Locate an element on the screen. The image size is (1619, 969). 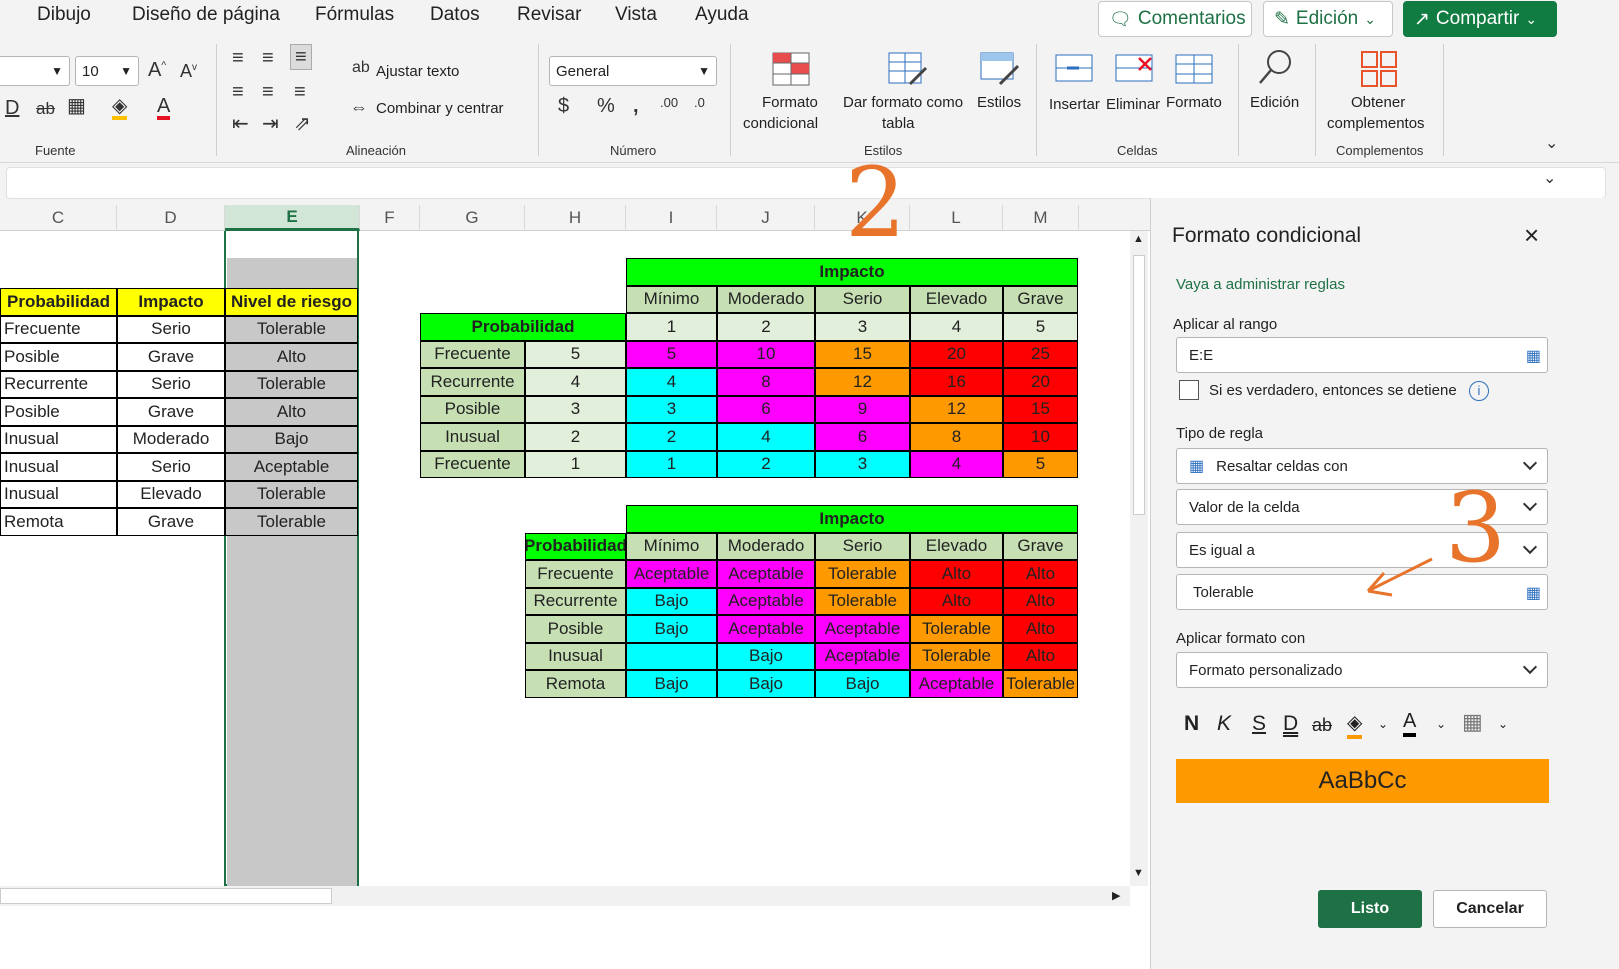
column-header-i: I is located at coordinates (671, 218).